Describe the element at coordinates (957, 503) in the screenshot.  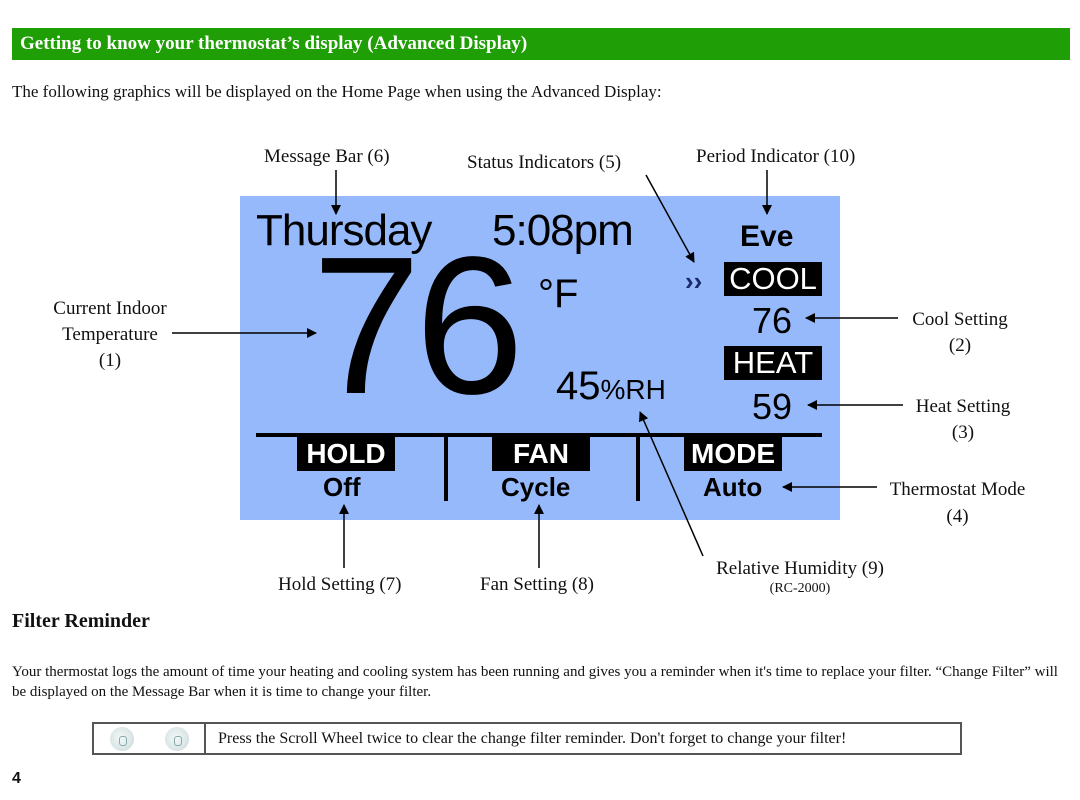
I see `callout-thermostat-mode: Thermostat Mode (4)` at that location.